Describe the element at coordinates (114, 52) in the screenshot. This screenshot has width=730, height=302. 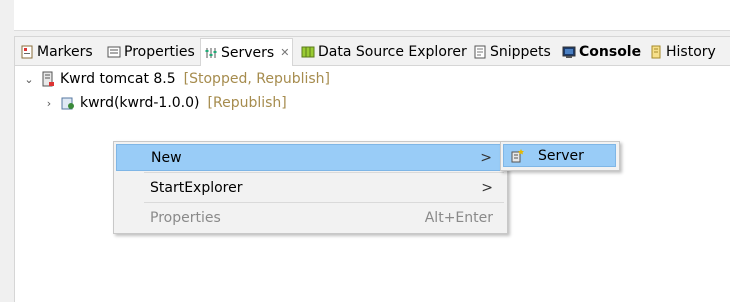
I see `properties-icon` at that location.